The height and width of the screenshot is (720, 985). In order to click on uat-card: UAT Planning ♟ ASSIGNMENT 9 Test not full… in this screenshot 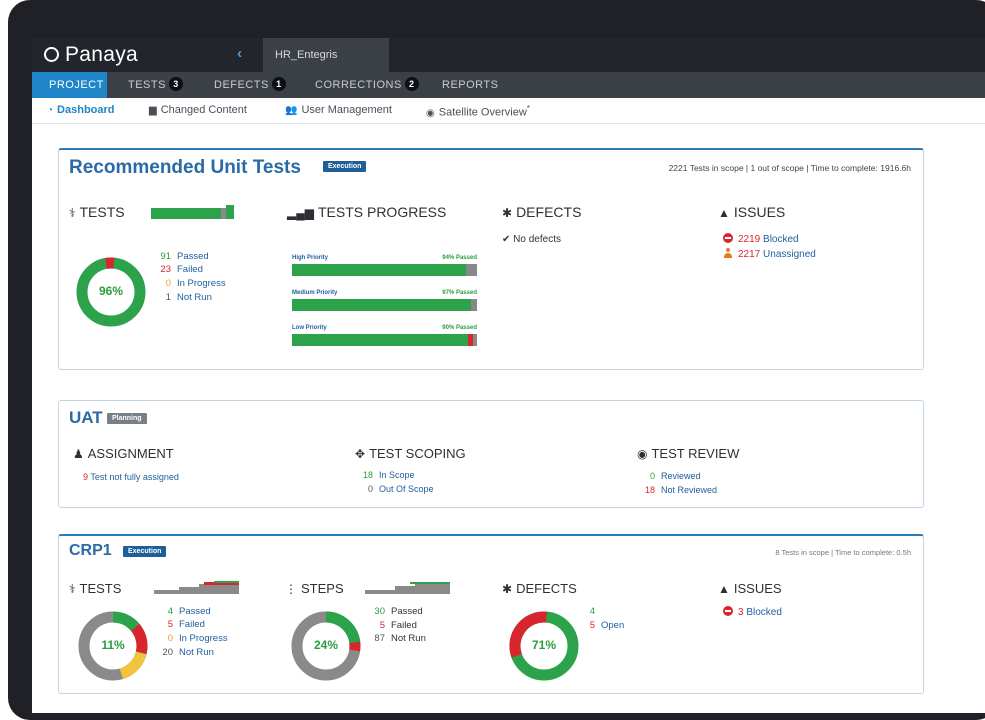, I will do `click(491, 454)`.